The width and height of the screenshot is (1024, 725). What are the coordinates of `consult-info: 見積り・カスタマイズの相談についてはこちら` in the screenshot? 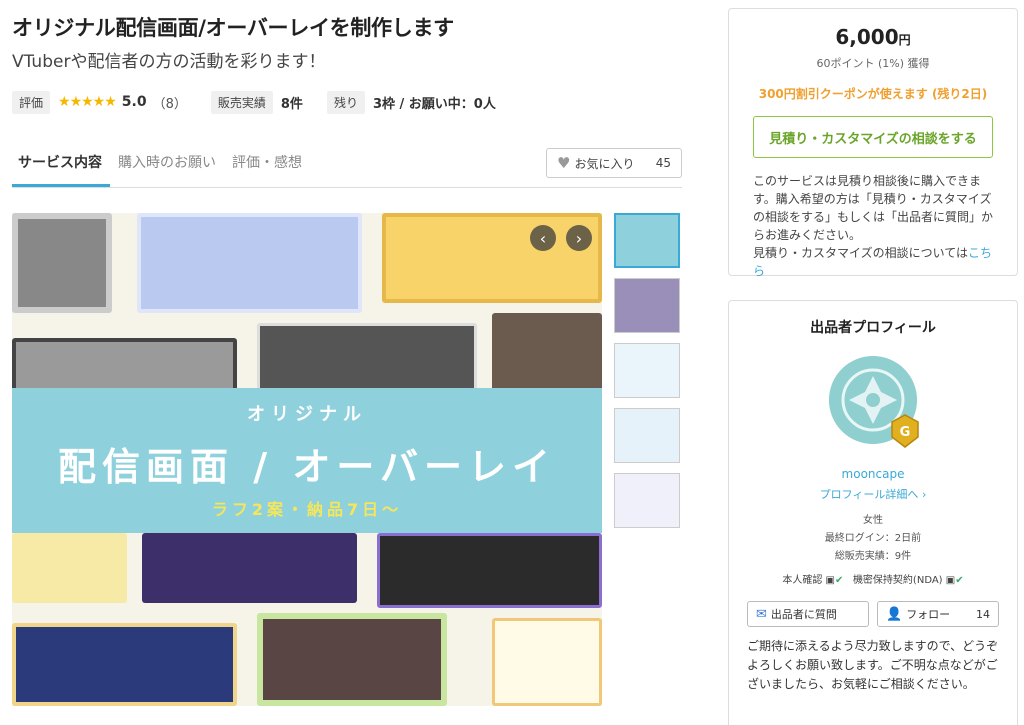 It's located at (873, 262).